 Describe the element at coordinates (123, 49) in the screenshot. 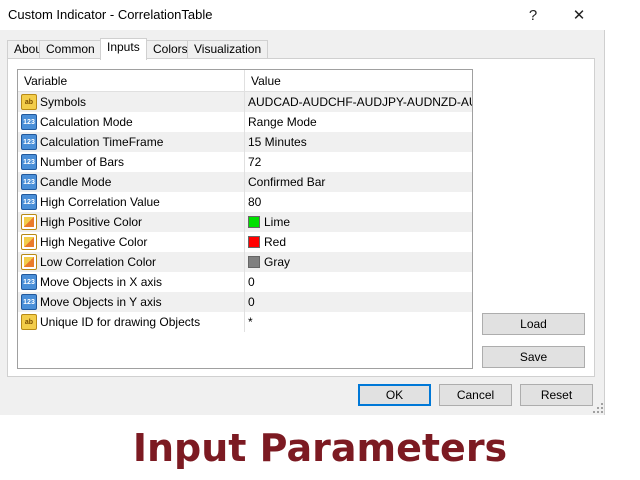

I see `tab-inputs: Inputs` at that location.